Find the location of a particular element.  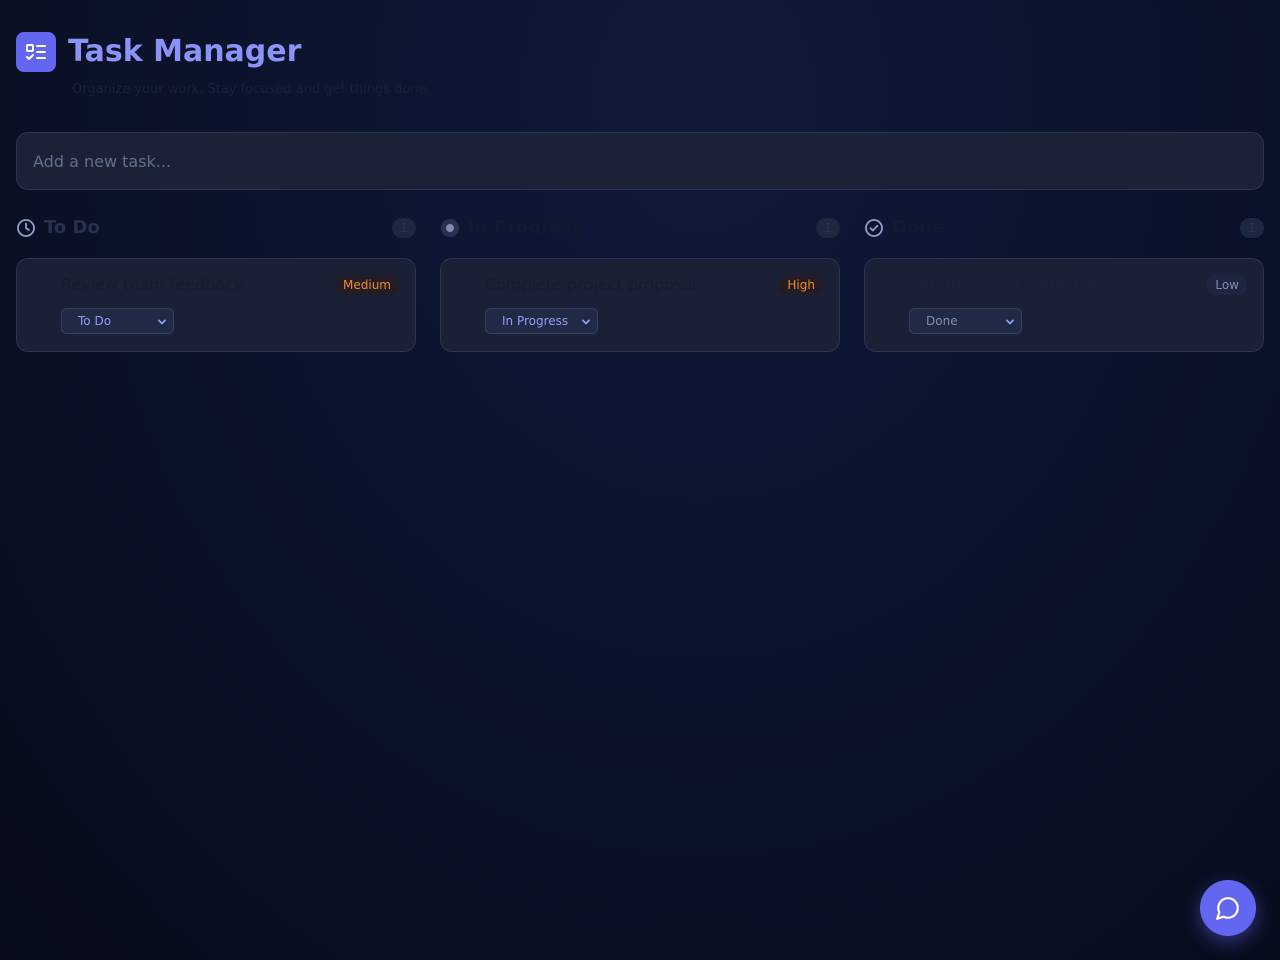

check-circle-icon is located at coordinates (874, 228).